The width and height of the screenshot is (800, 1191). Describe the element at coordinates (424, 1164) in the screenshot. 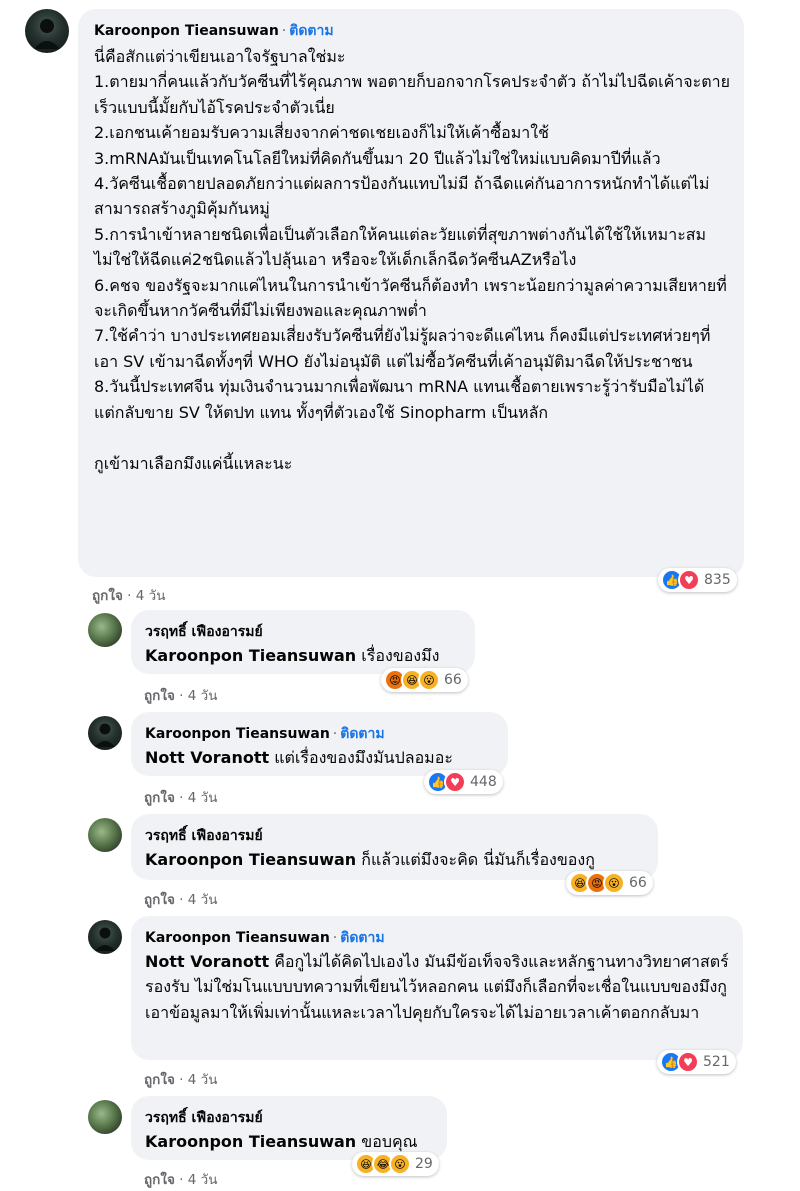

I see `reaction-count: 29` at that location.